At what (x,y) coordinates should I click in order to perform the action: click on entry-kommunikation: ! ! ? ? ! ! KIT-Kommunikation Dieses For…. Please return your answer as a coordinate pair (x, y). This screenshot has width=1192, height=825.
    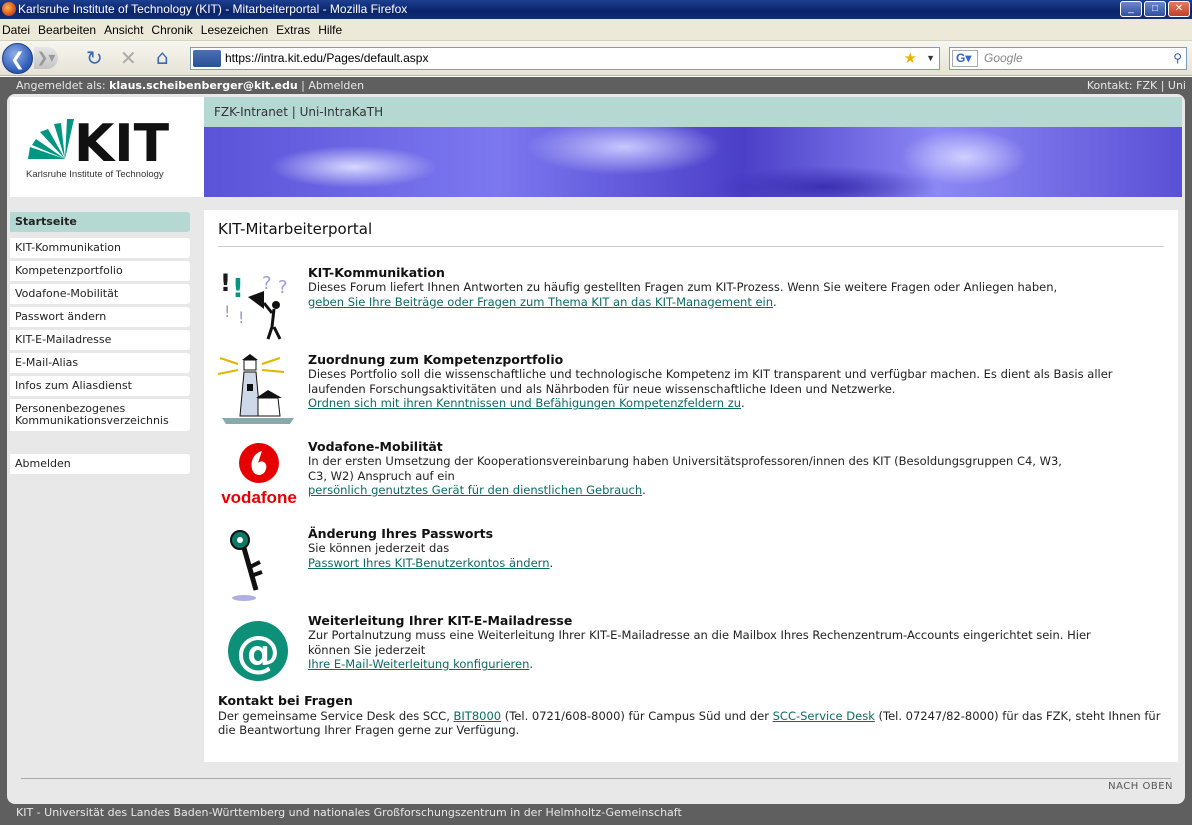
    Looking at the image, I should click on (691, 308).